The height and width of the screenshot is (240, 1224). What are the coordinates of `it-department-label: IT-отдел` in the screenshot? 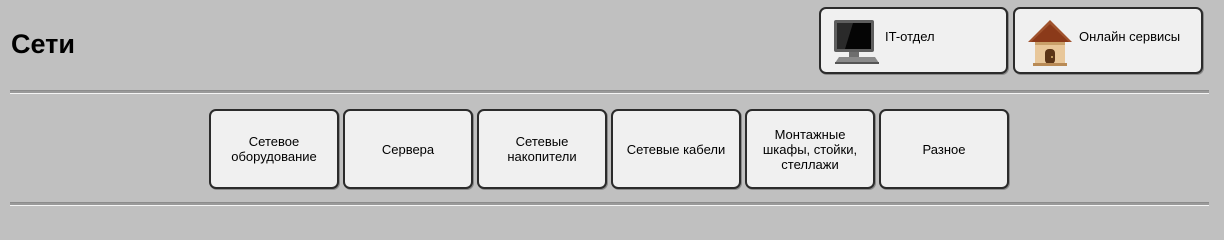 It's located at (910, 36).